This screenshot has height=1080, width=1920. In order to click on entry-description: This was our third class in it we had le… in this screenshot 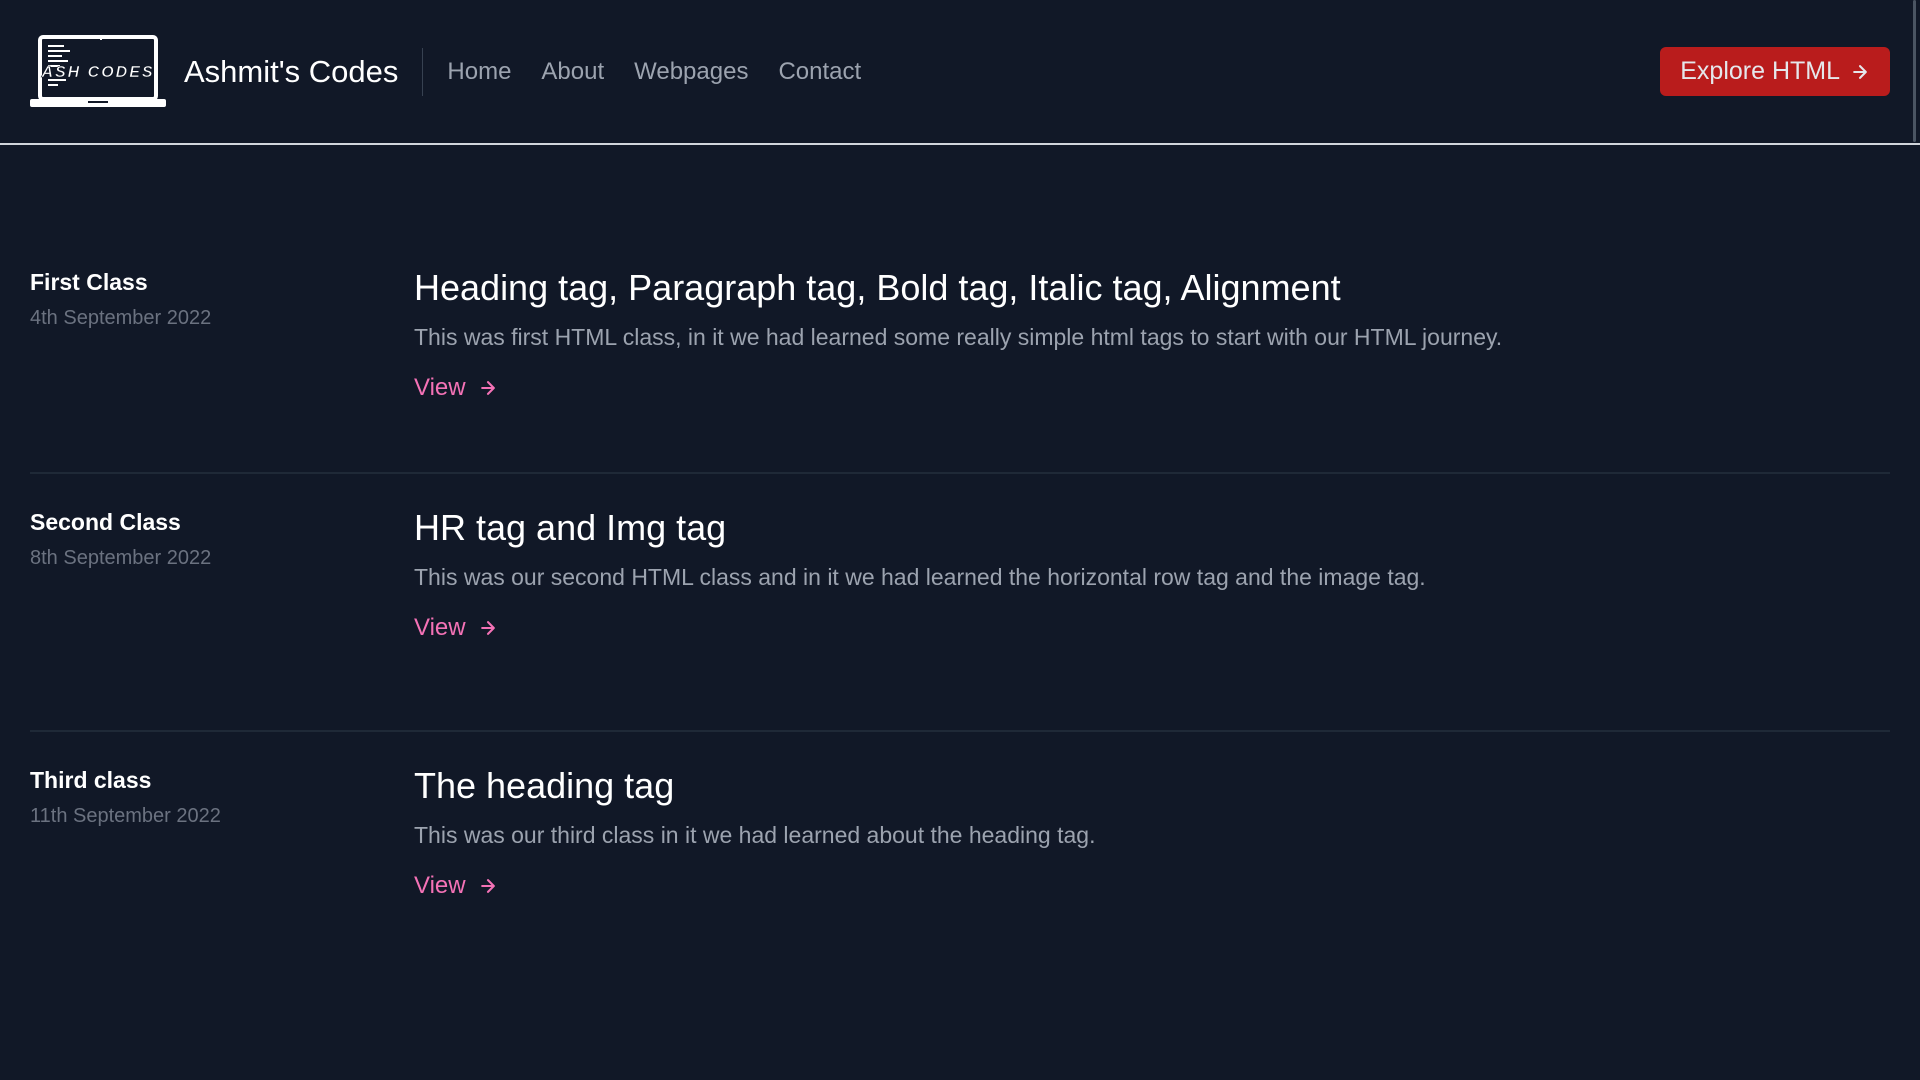, I will do `click(755, 835)`.